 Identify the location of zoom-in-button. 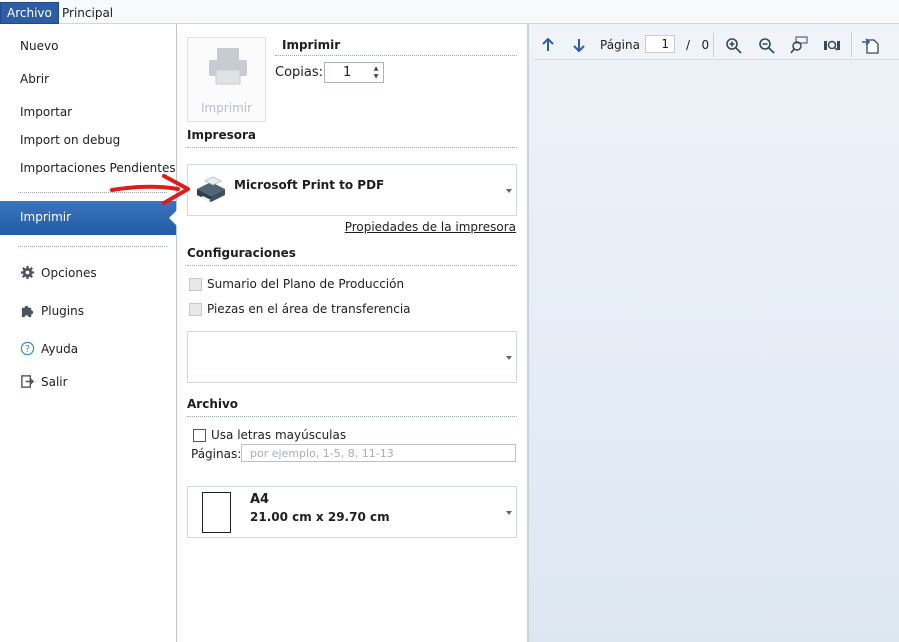
(733, 45).